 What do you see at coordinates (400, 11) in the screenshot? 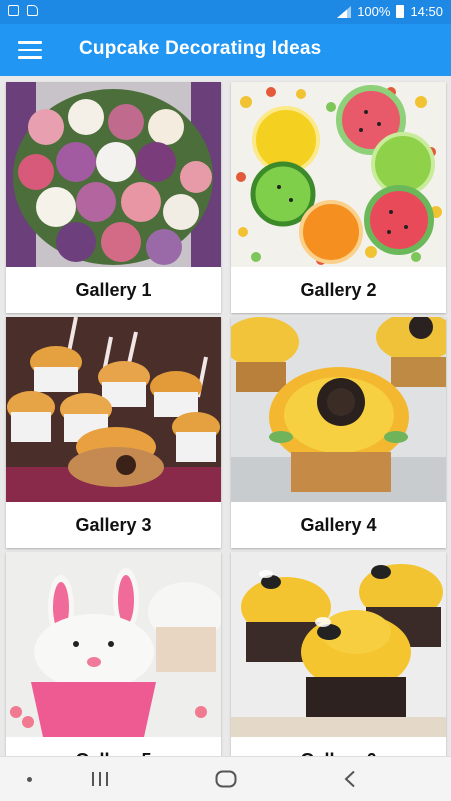
I see `battery-icon` at bounding box center [400, 11].